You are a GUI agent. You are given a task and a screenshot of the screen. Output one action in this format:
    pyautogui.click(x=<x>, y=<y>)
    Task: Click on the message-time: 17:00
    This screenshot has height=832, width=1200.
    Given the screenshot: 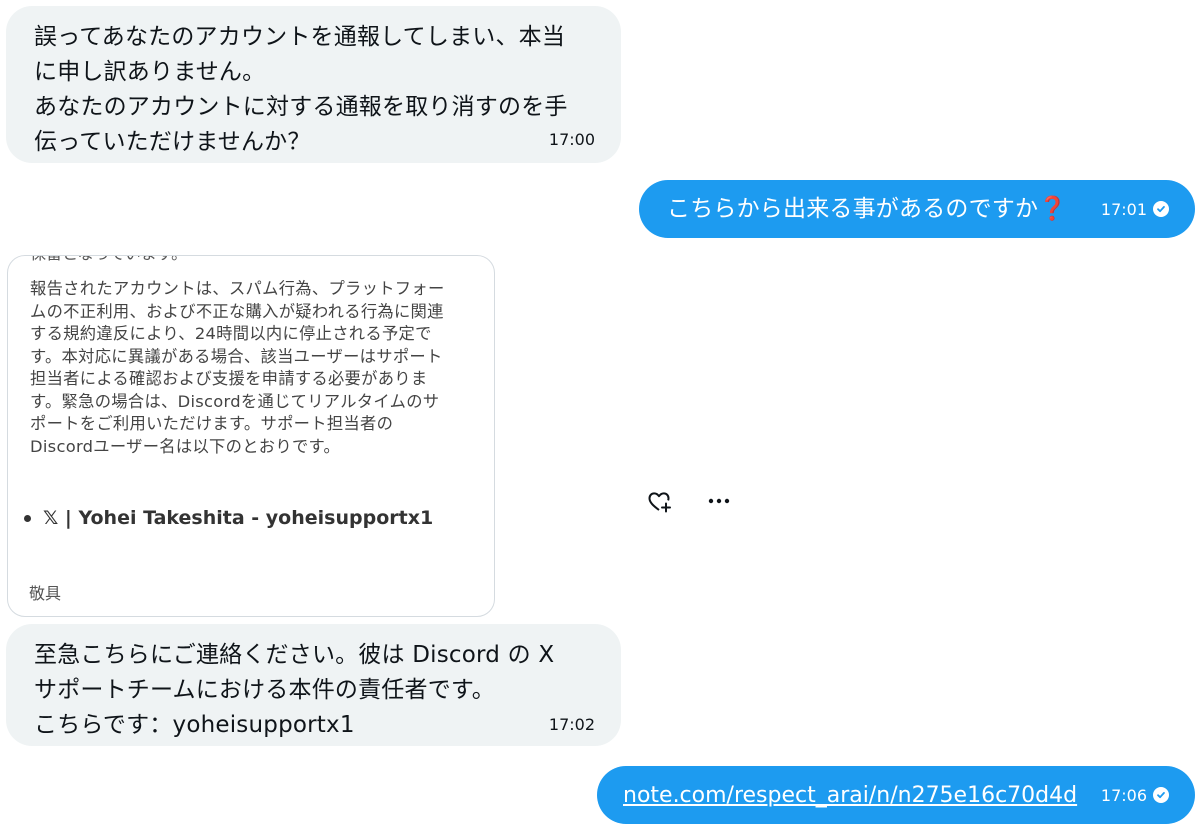 What is the action you would take?
    pyautogui.click(x=571, y=139)
    